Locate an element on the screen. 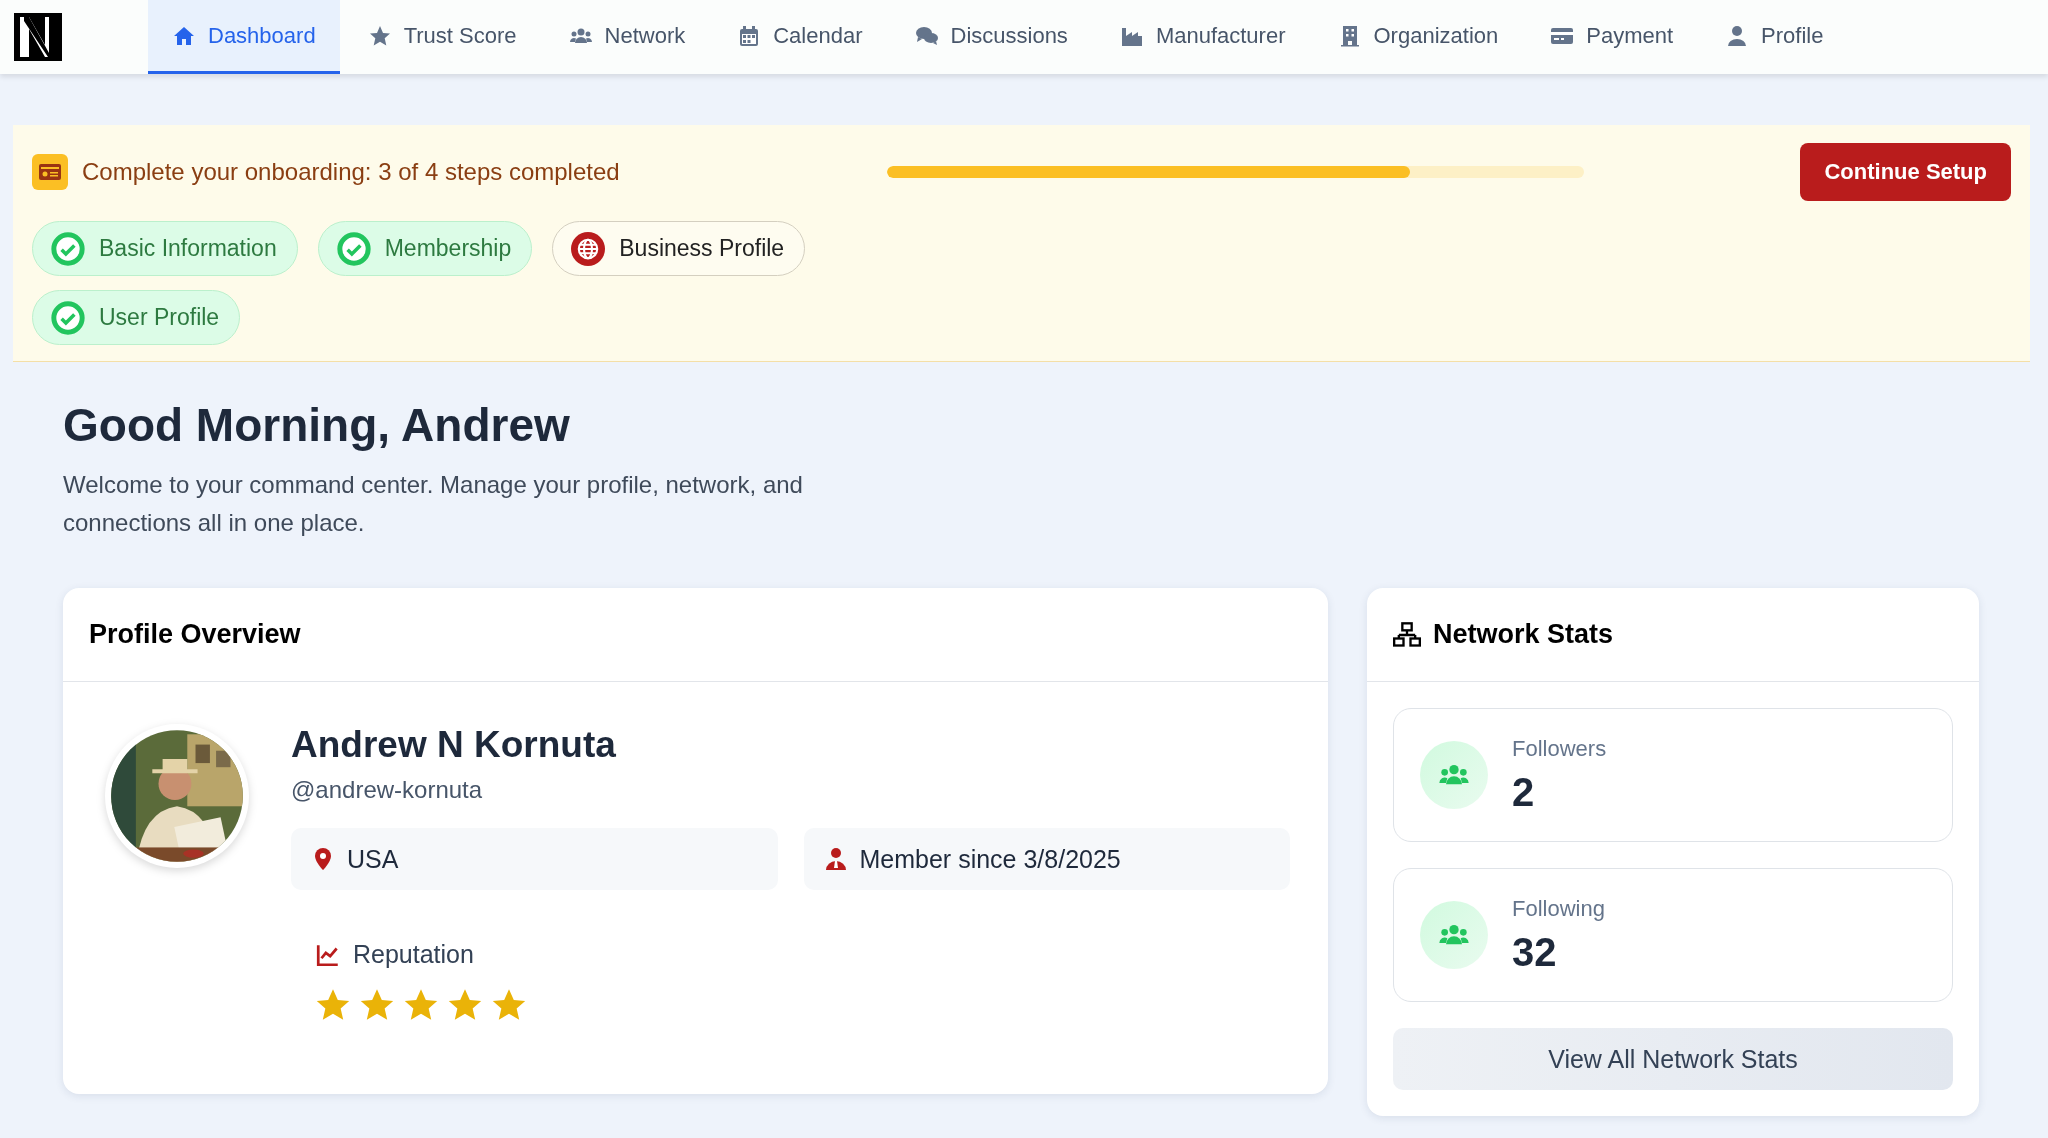 This screenshot has width=2048, height=1138. nav-tab: Profile is located at coordinates (1774, 37).